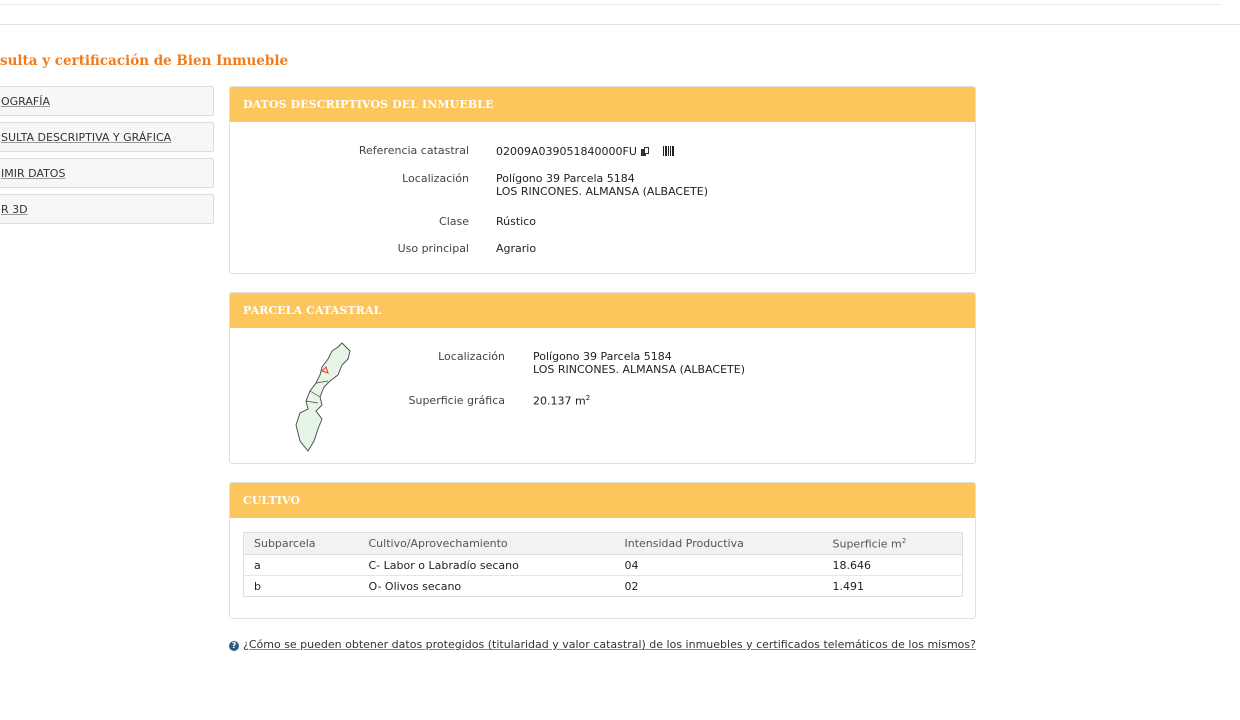  I want to click on col-superficie: Superficie m2, so click(892, 543).